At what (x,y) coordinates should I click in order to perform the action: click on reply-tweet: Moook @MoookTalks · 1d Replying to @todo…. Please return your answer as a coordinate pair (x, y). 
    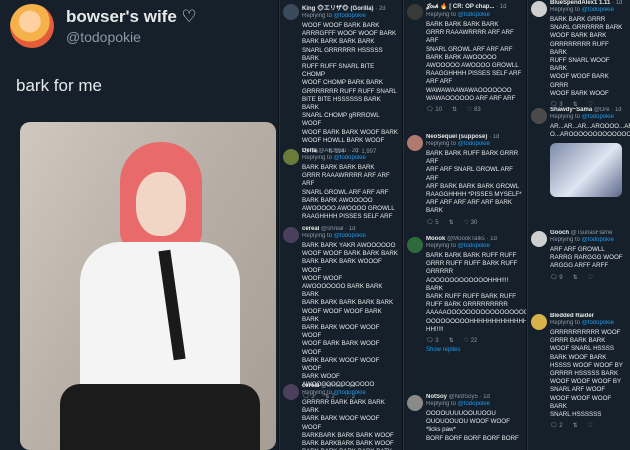
    Looking at the image, I should click on (465, 294).